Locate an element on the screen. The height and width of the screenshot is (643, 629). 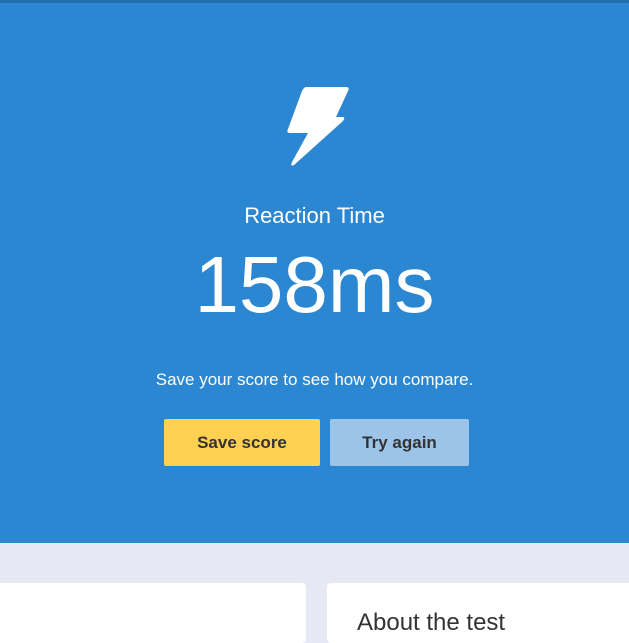
try-again-button: Try again is located at coordinates (399, 442).